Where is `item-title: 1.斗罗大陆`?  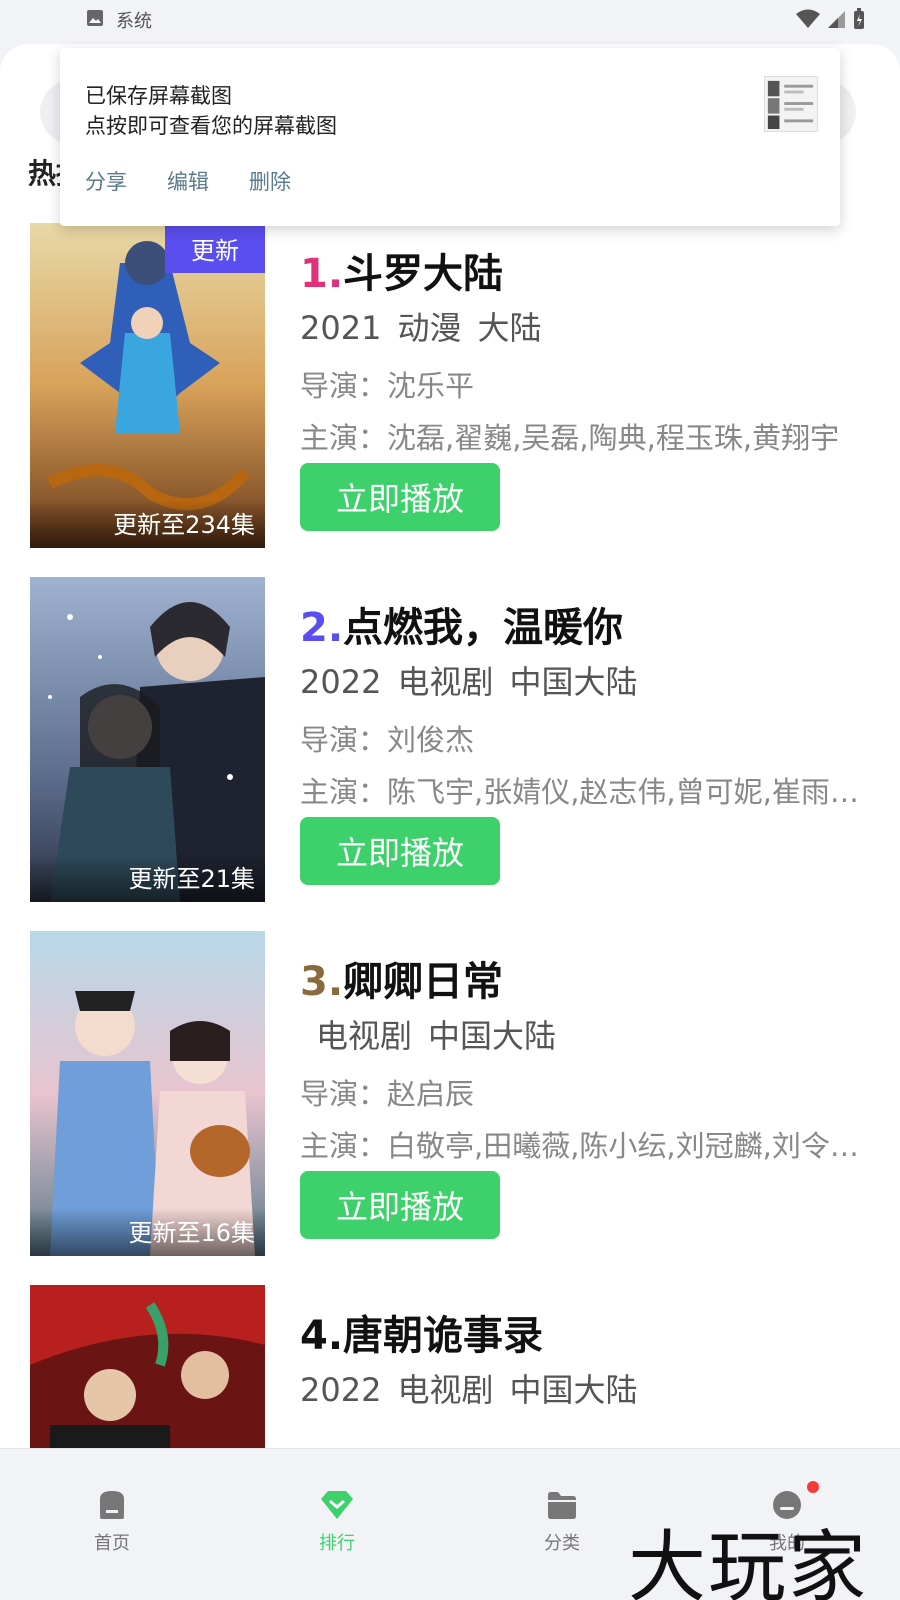
item-title: 1.斗罗大陆 is located at coordinates (401, 270).